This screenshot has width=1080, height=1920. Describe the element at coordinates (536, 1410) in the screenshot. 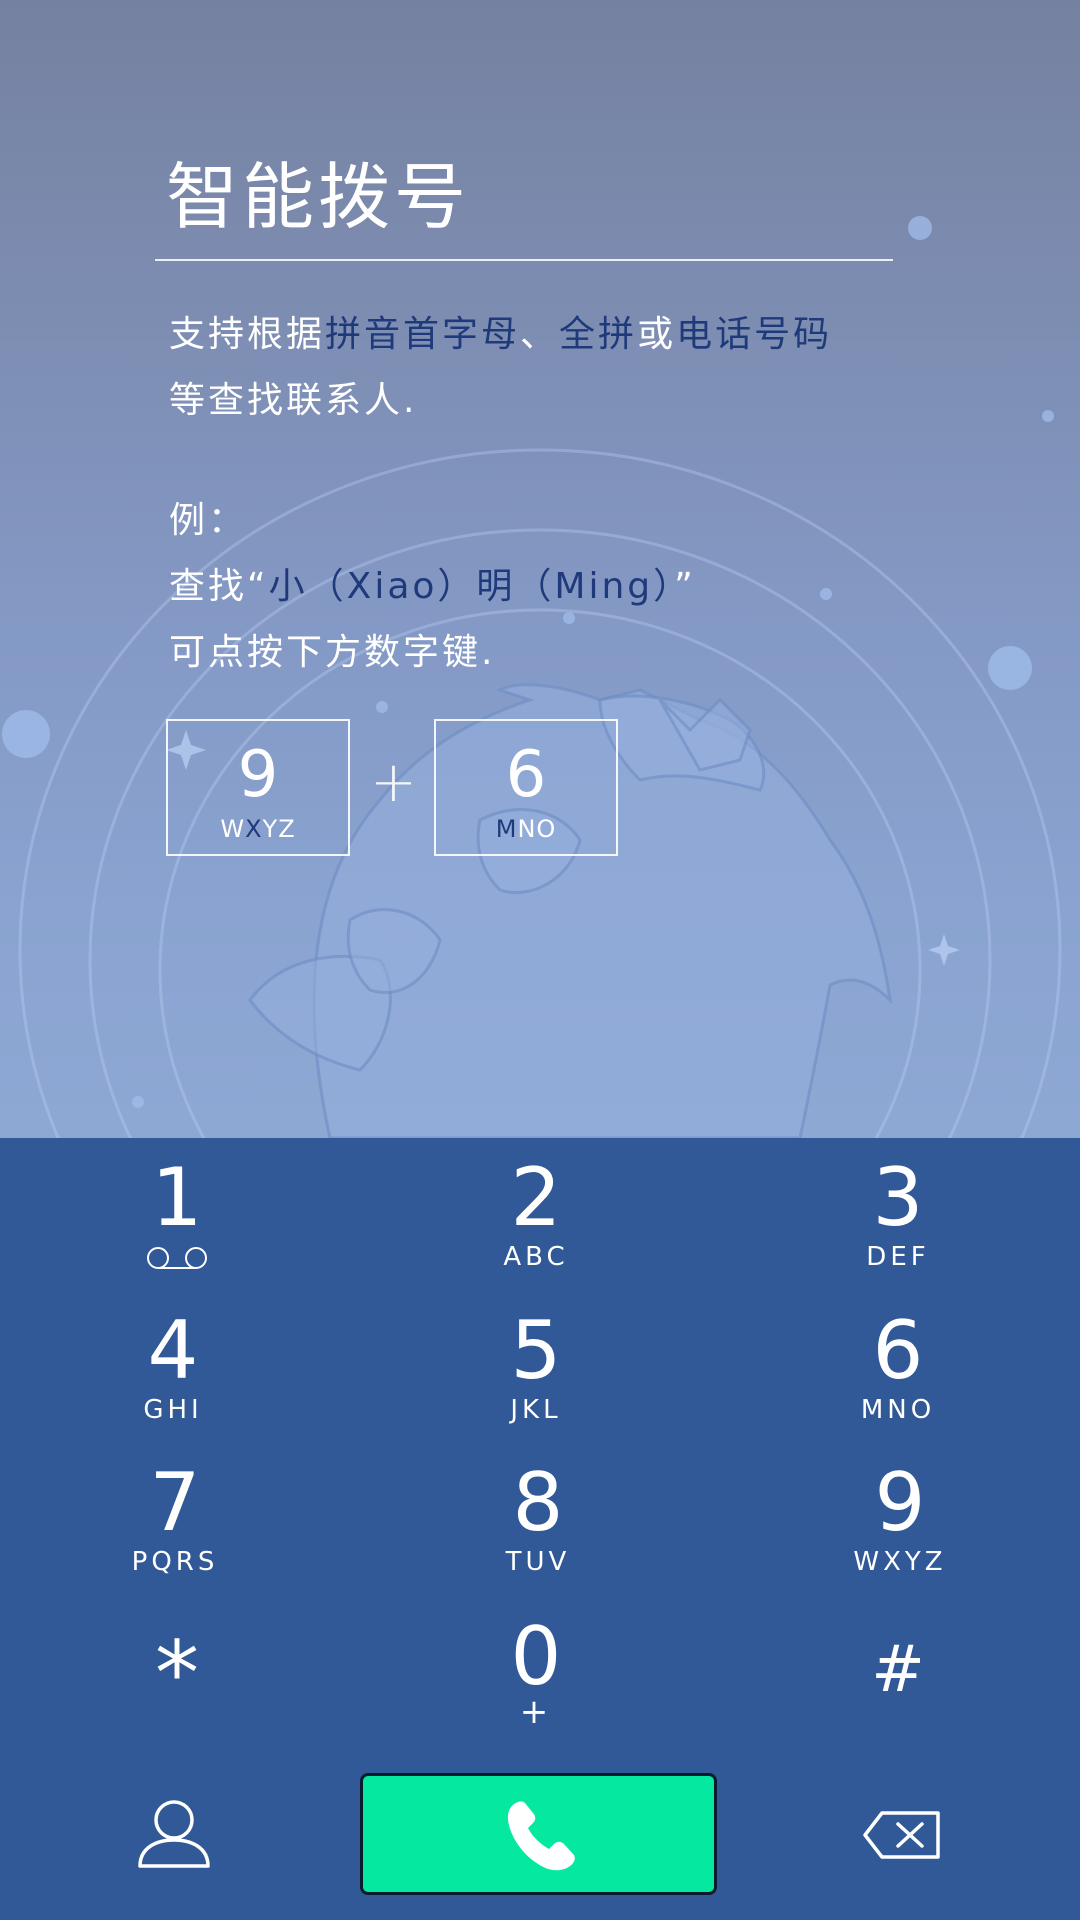

I see `key-letters: JKL` at that location.